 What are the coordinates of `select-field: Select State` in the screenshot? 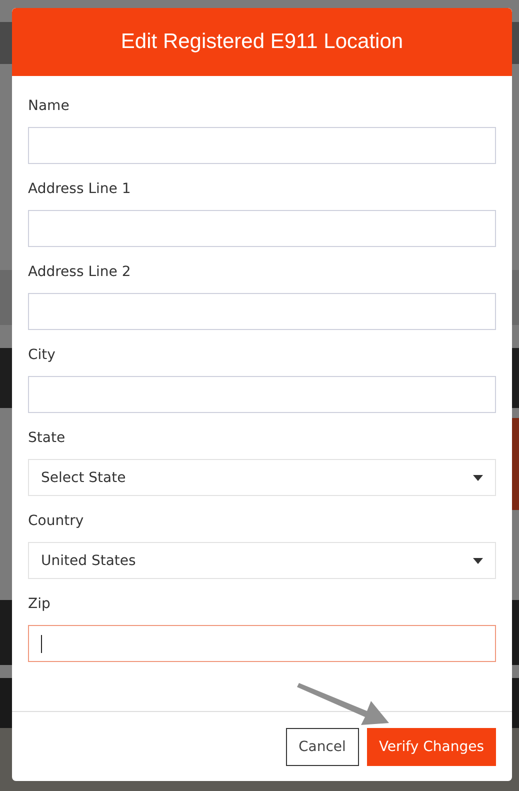 It's located at (262, 477).